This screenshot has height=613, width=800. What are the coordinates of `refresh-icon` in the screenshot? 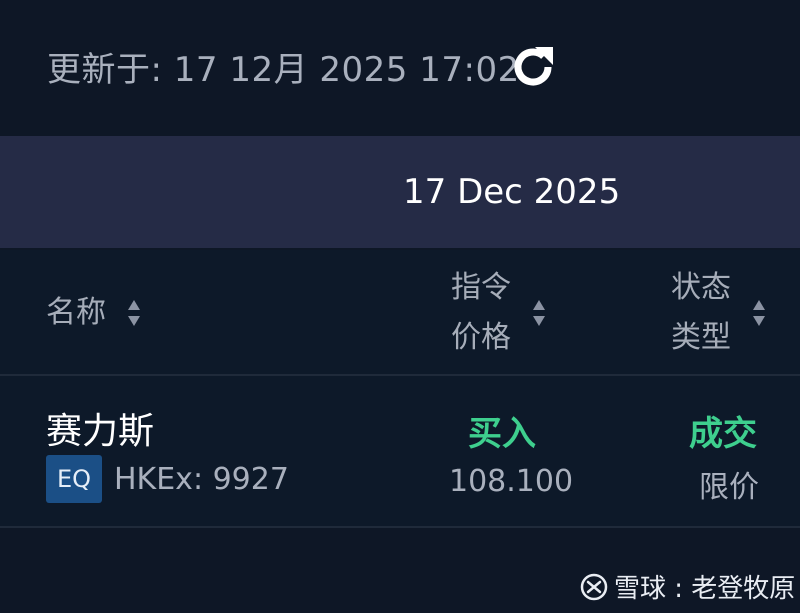 It's located at (533, 67).